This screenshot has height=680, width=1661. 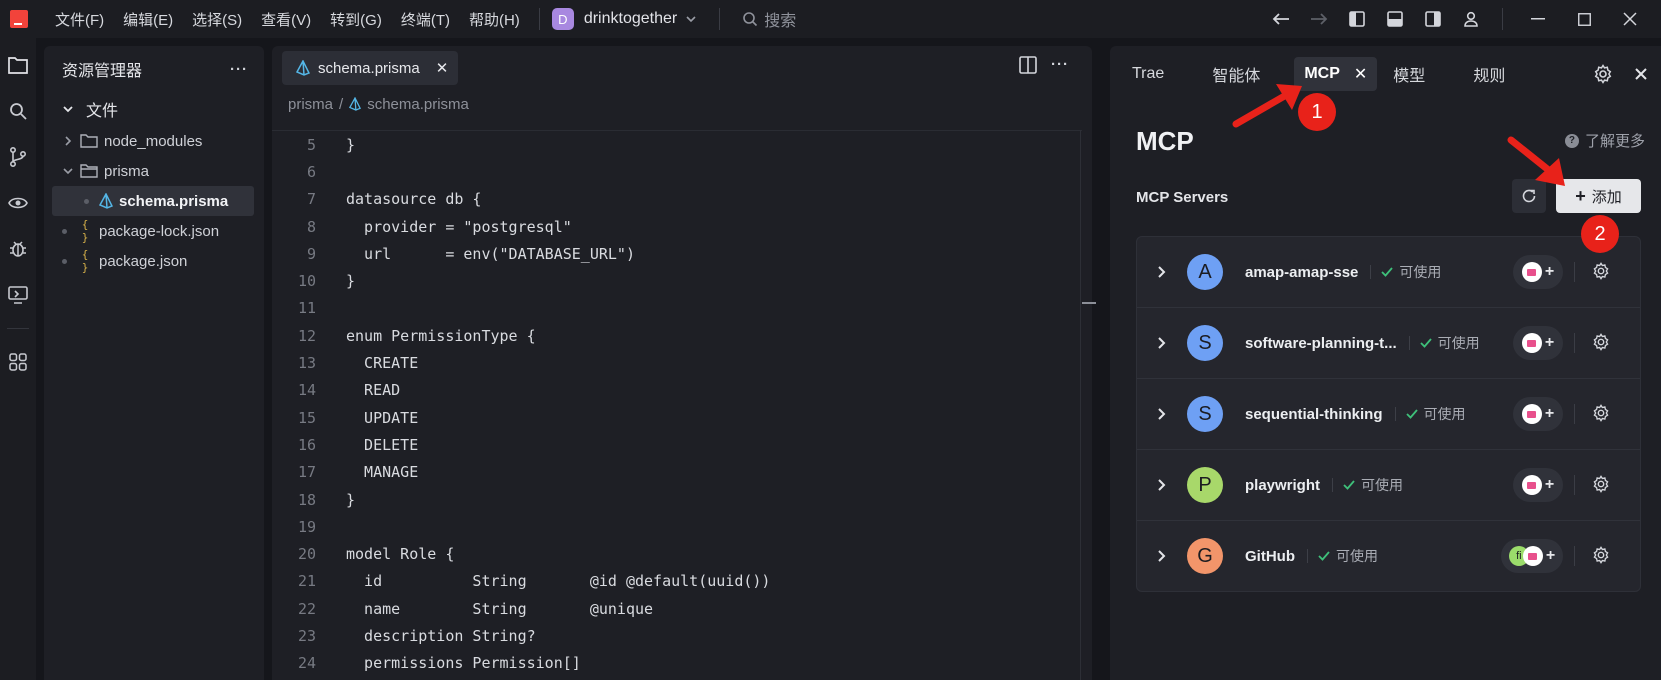 What do you see at coordinates (382, 417) in the screenshot?
I see `code-text: UPDATE` at bounding box center [382, 417].